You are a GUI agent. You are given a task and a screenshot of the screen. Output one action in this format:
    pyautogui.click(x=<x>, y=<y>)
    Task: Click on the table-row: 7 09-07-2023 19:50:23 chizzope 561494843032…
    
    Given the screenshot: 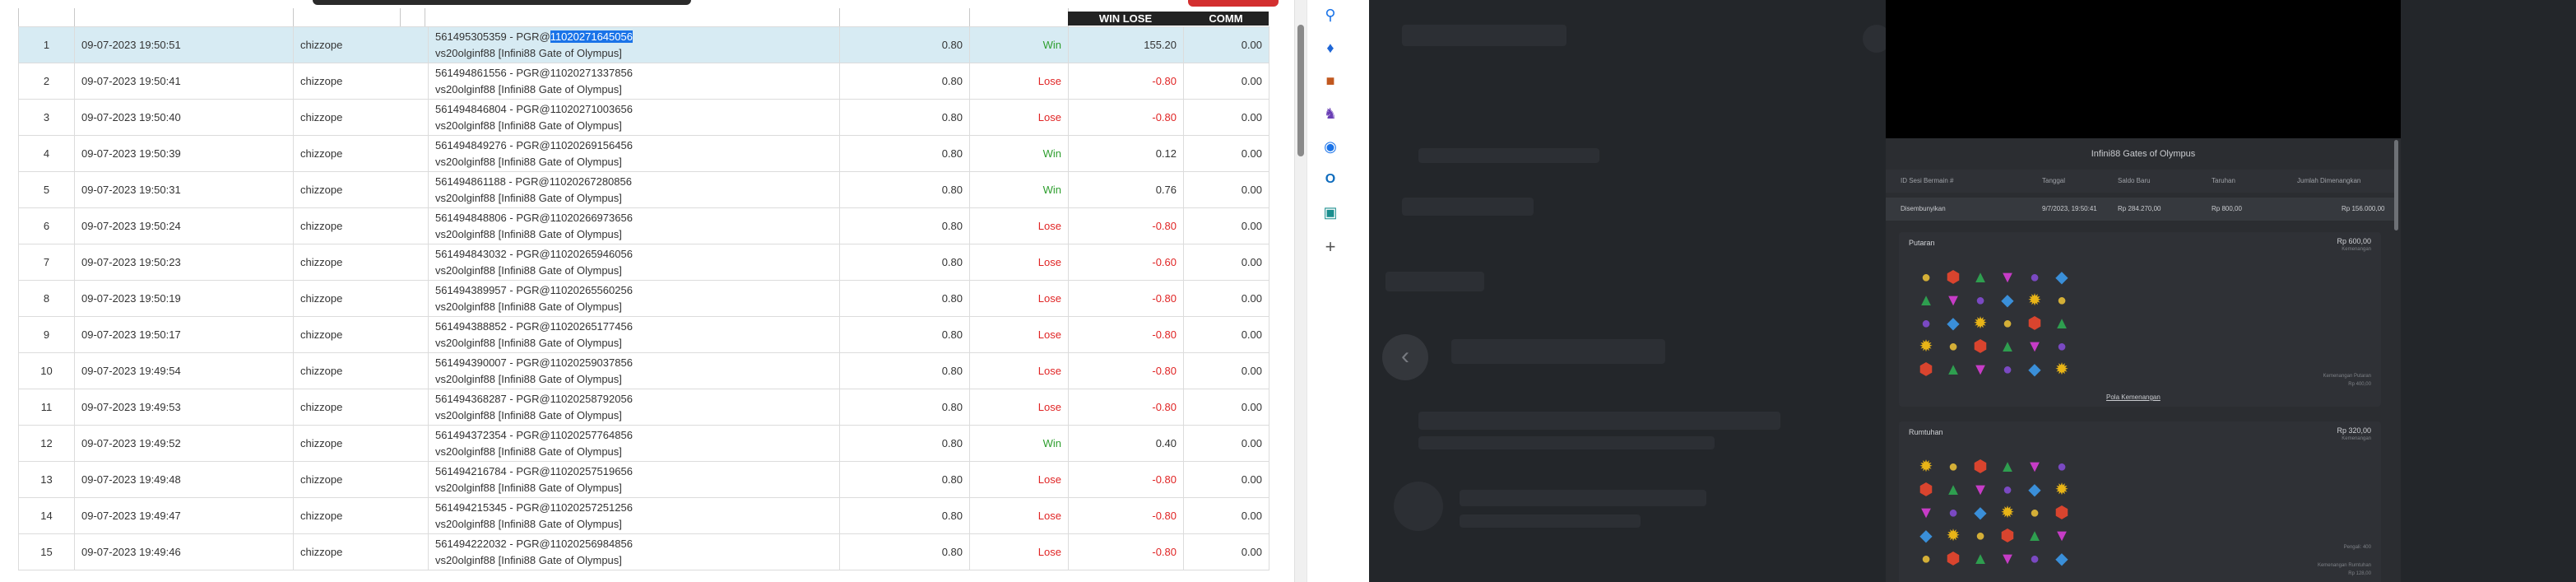 What is the action you would take?
    pyautogui.click(x=644, y=262)
    